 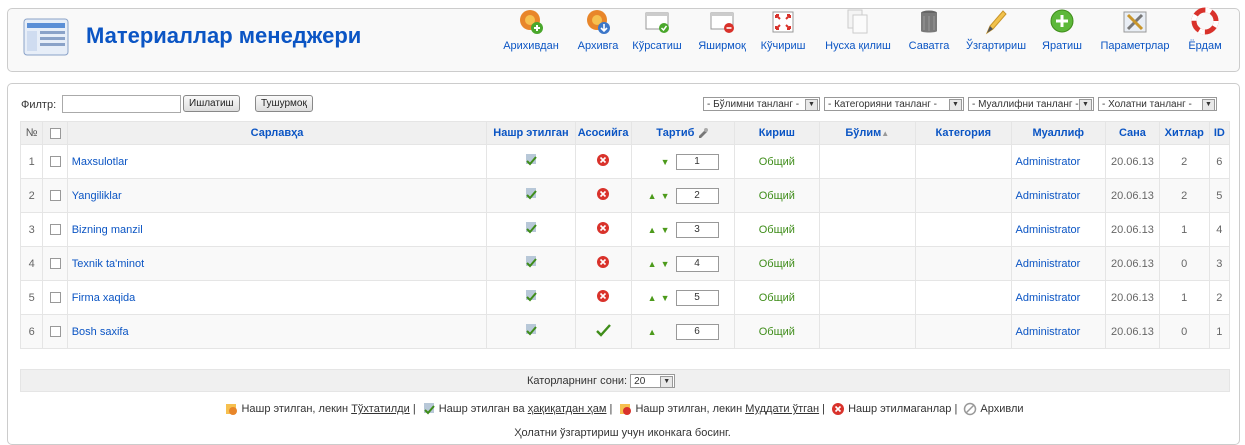 What do you see at coordinates (722, 31) in the screenshot?
I see `unpublish-button: Яширмоқ` at bounding box center [722, 31].